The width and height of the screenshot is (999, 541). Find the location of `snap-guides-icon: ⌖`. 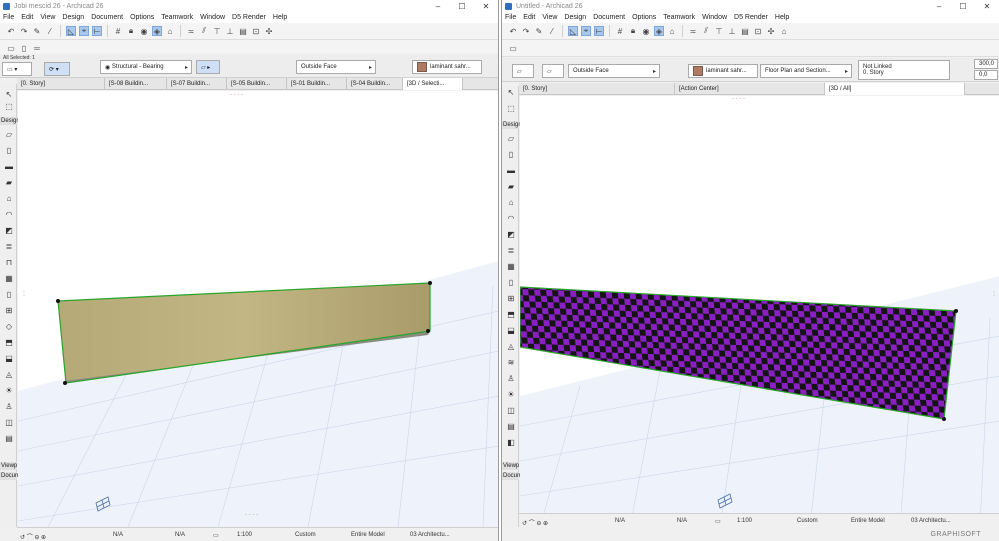

snap-guides-icon: ⌖ is located at coordinates (84, 31).